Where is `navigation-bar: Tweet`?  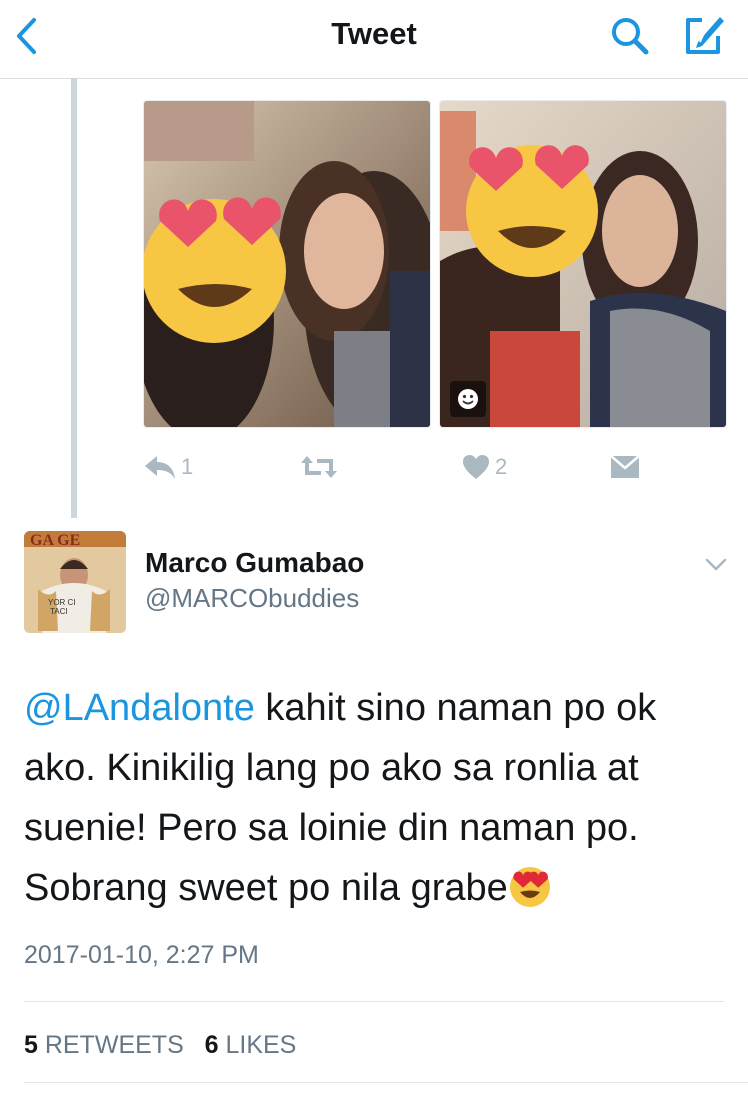
navigation-bar: Tweet is located at coordinates (374, 39).